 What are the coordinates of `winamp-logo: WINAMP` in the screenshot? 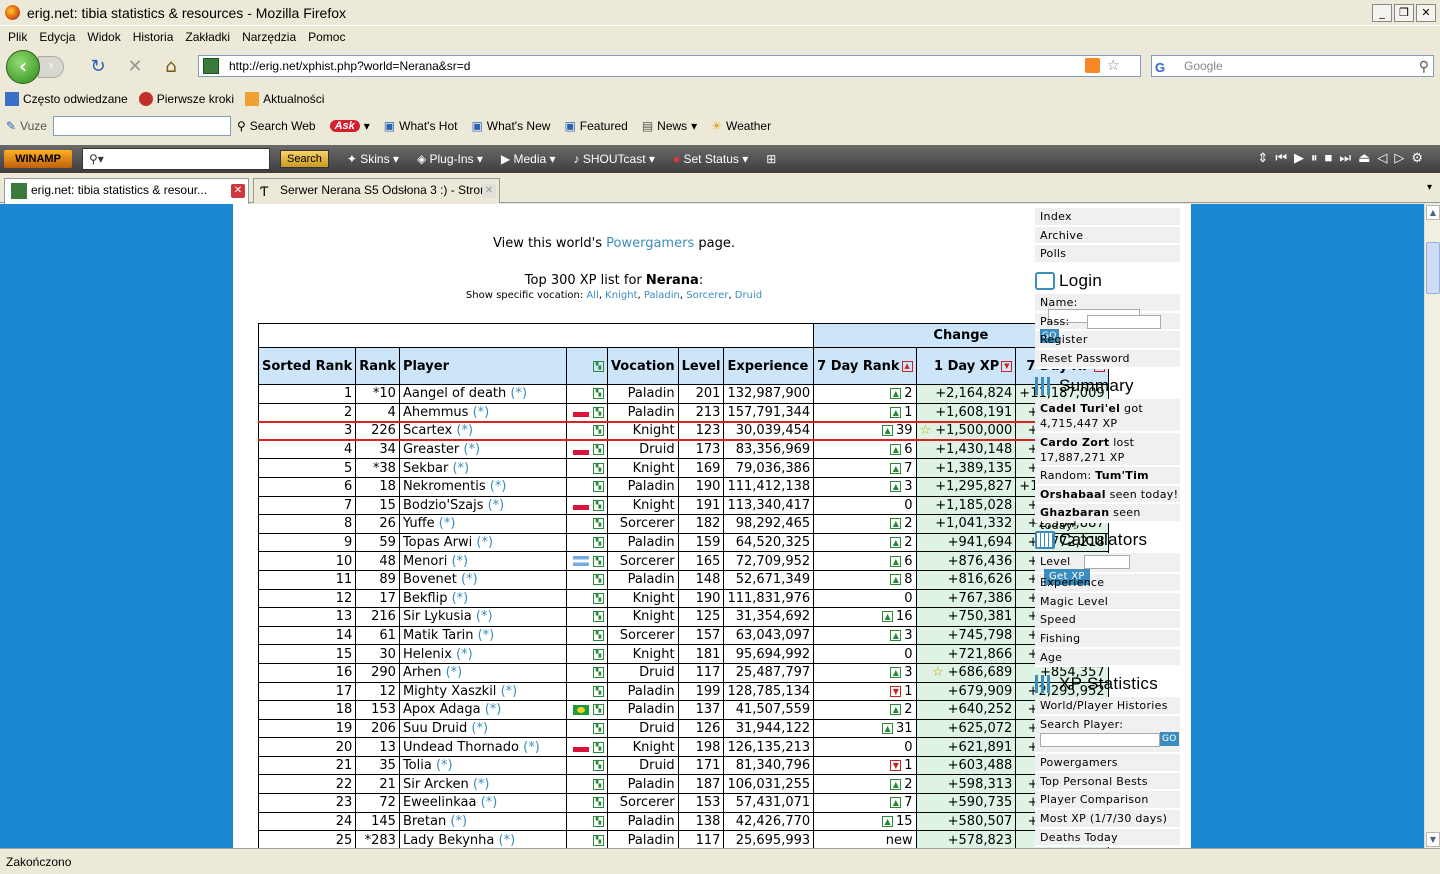 It's located at (38, 159).